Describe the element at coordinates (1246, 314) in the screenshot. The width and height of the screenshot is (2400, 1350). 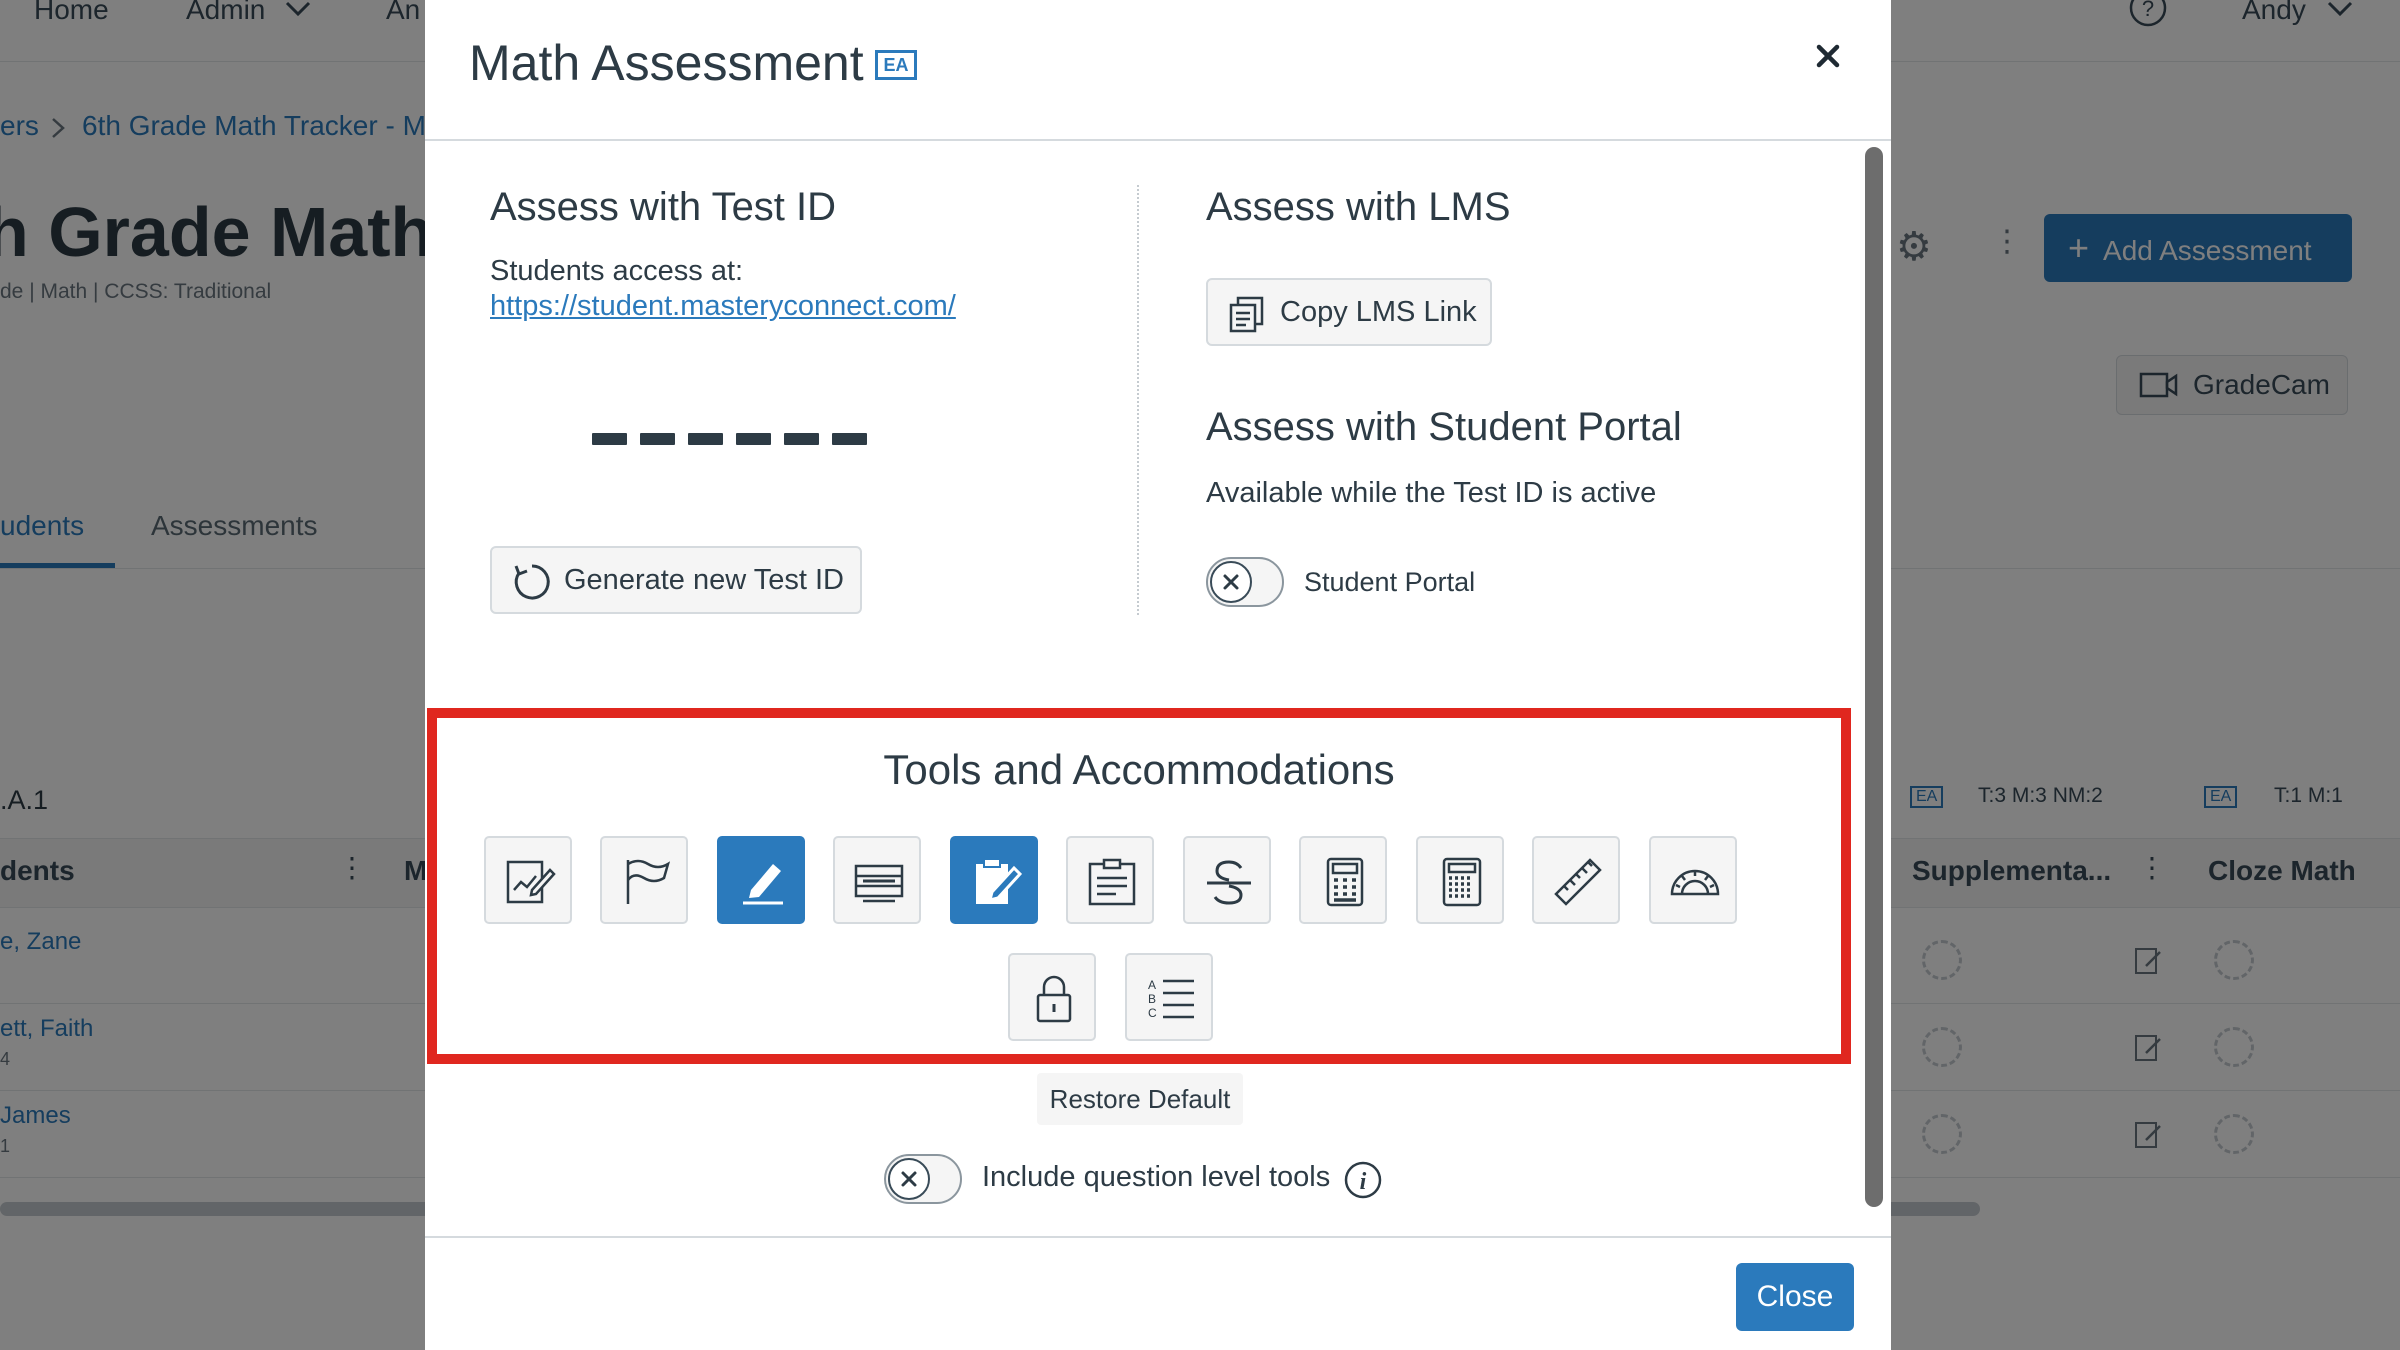
I see `copy-icon` at that location.